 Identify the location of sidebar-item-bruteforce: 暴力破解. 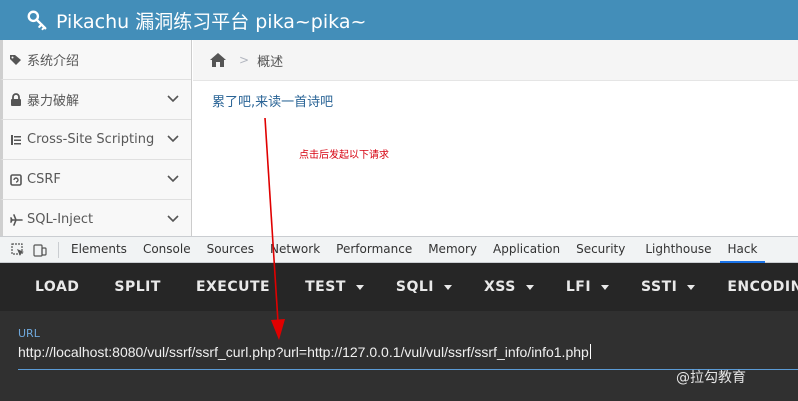
(95, 100).